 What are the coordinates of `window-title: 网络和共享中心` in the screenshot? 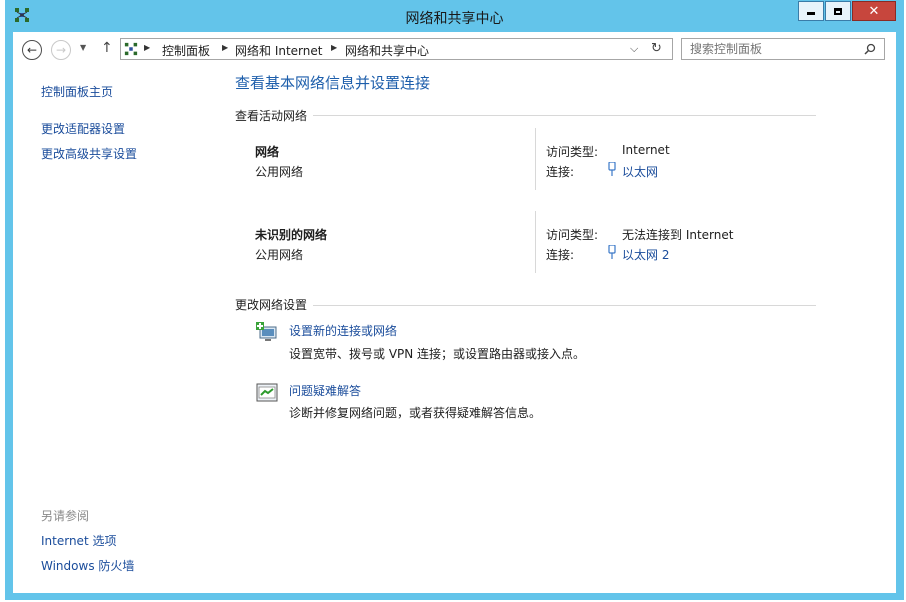 It's located at (454, 19).